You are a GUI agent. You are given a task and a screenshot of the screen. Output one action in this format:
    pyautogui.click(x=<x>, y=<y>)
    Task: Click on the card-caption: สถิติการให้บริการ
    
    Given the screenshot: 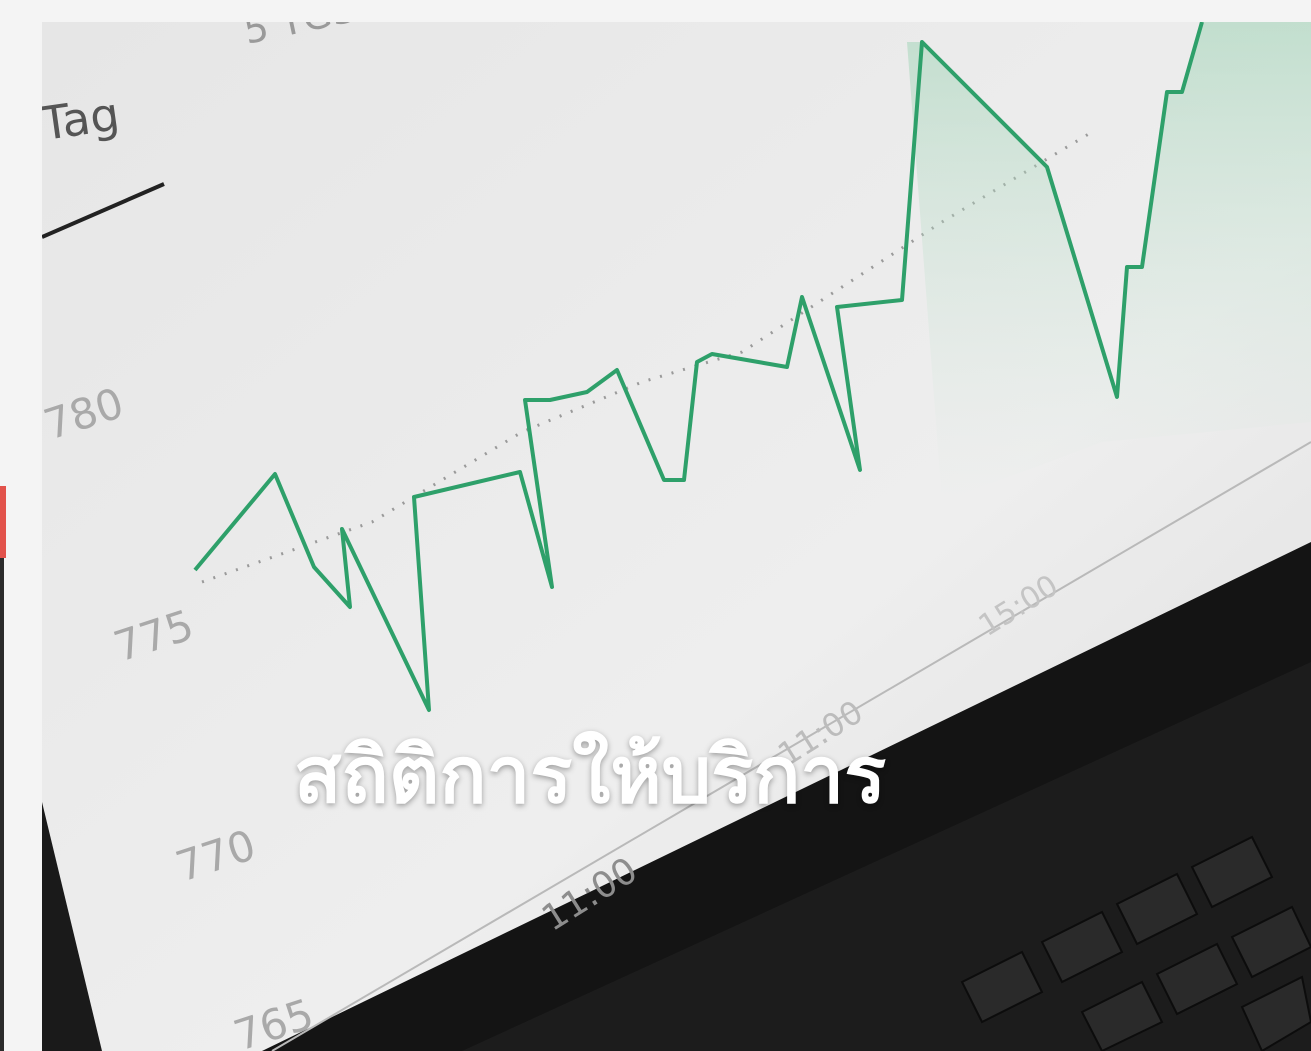 What is the action you would take?
    pyautogui.click(x=590, y=776)
    